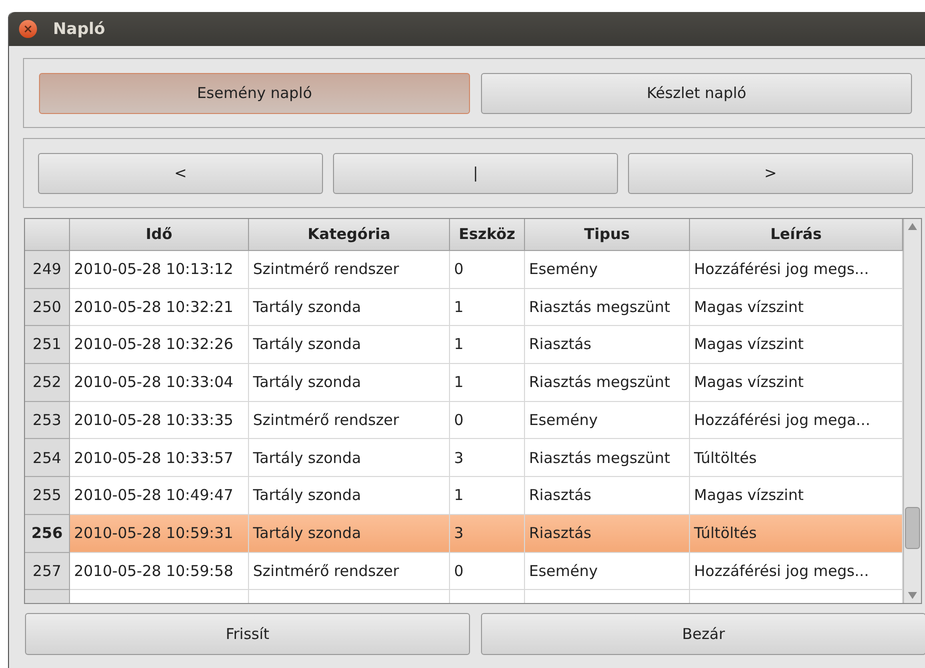 This screenshot has width=925, height=668. I want to click on log-tab: Készlet napló, so click(696, 93).